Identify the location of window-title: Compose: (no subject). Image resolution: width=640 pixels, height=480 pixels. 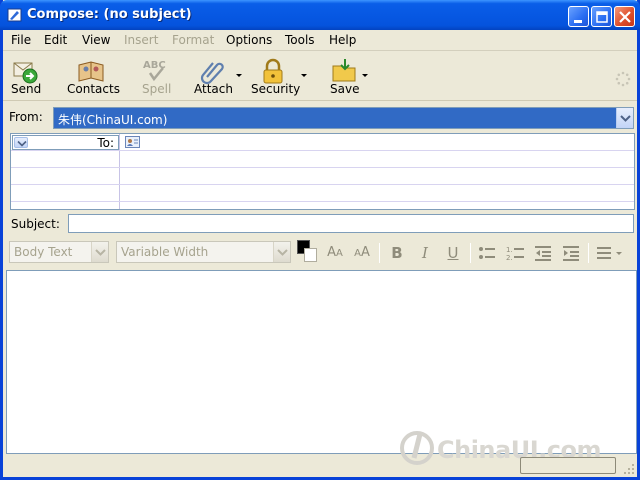
(109, 14).